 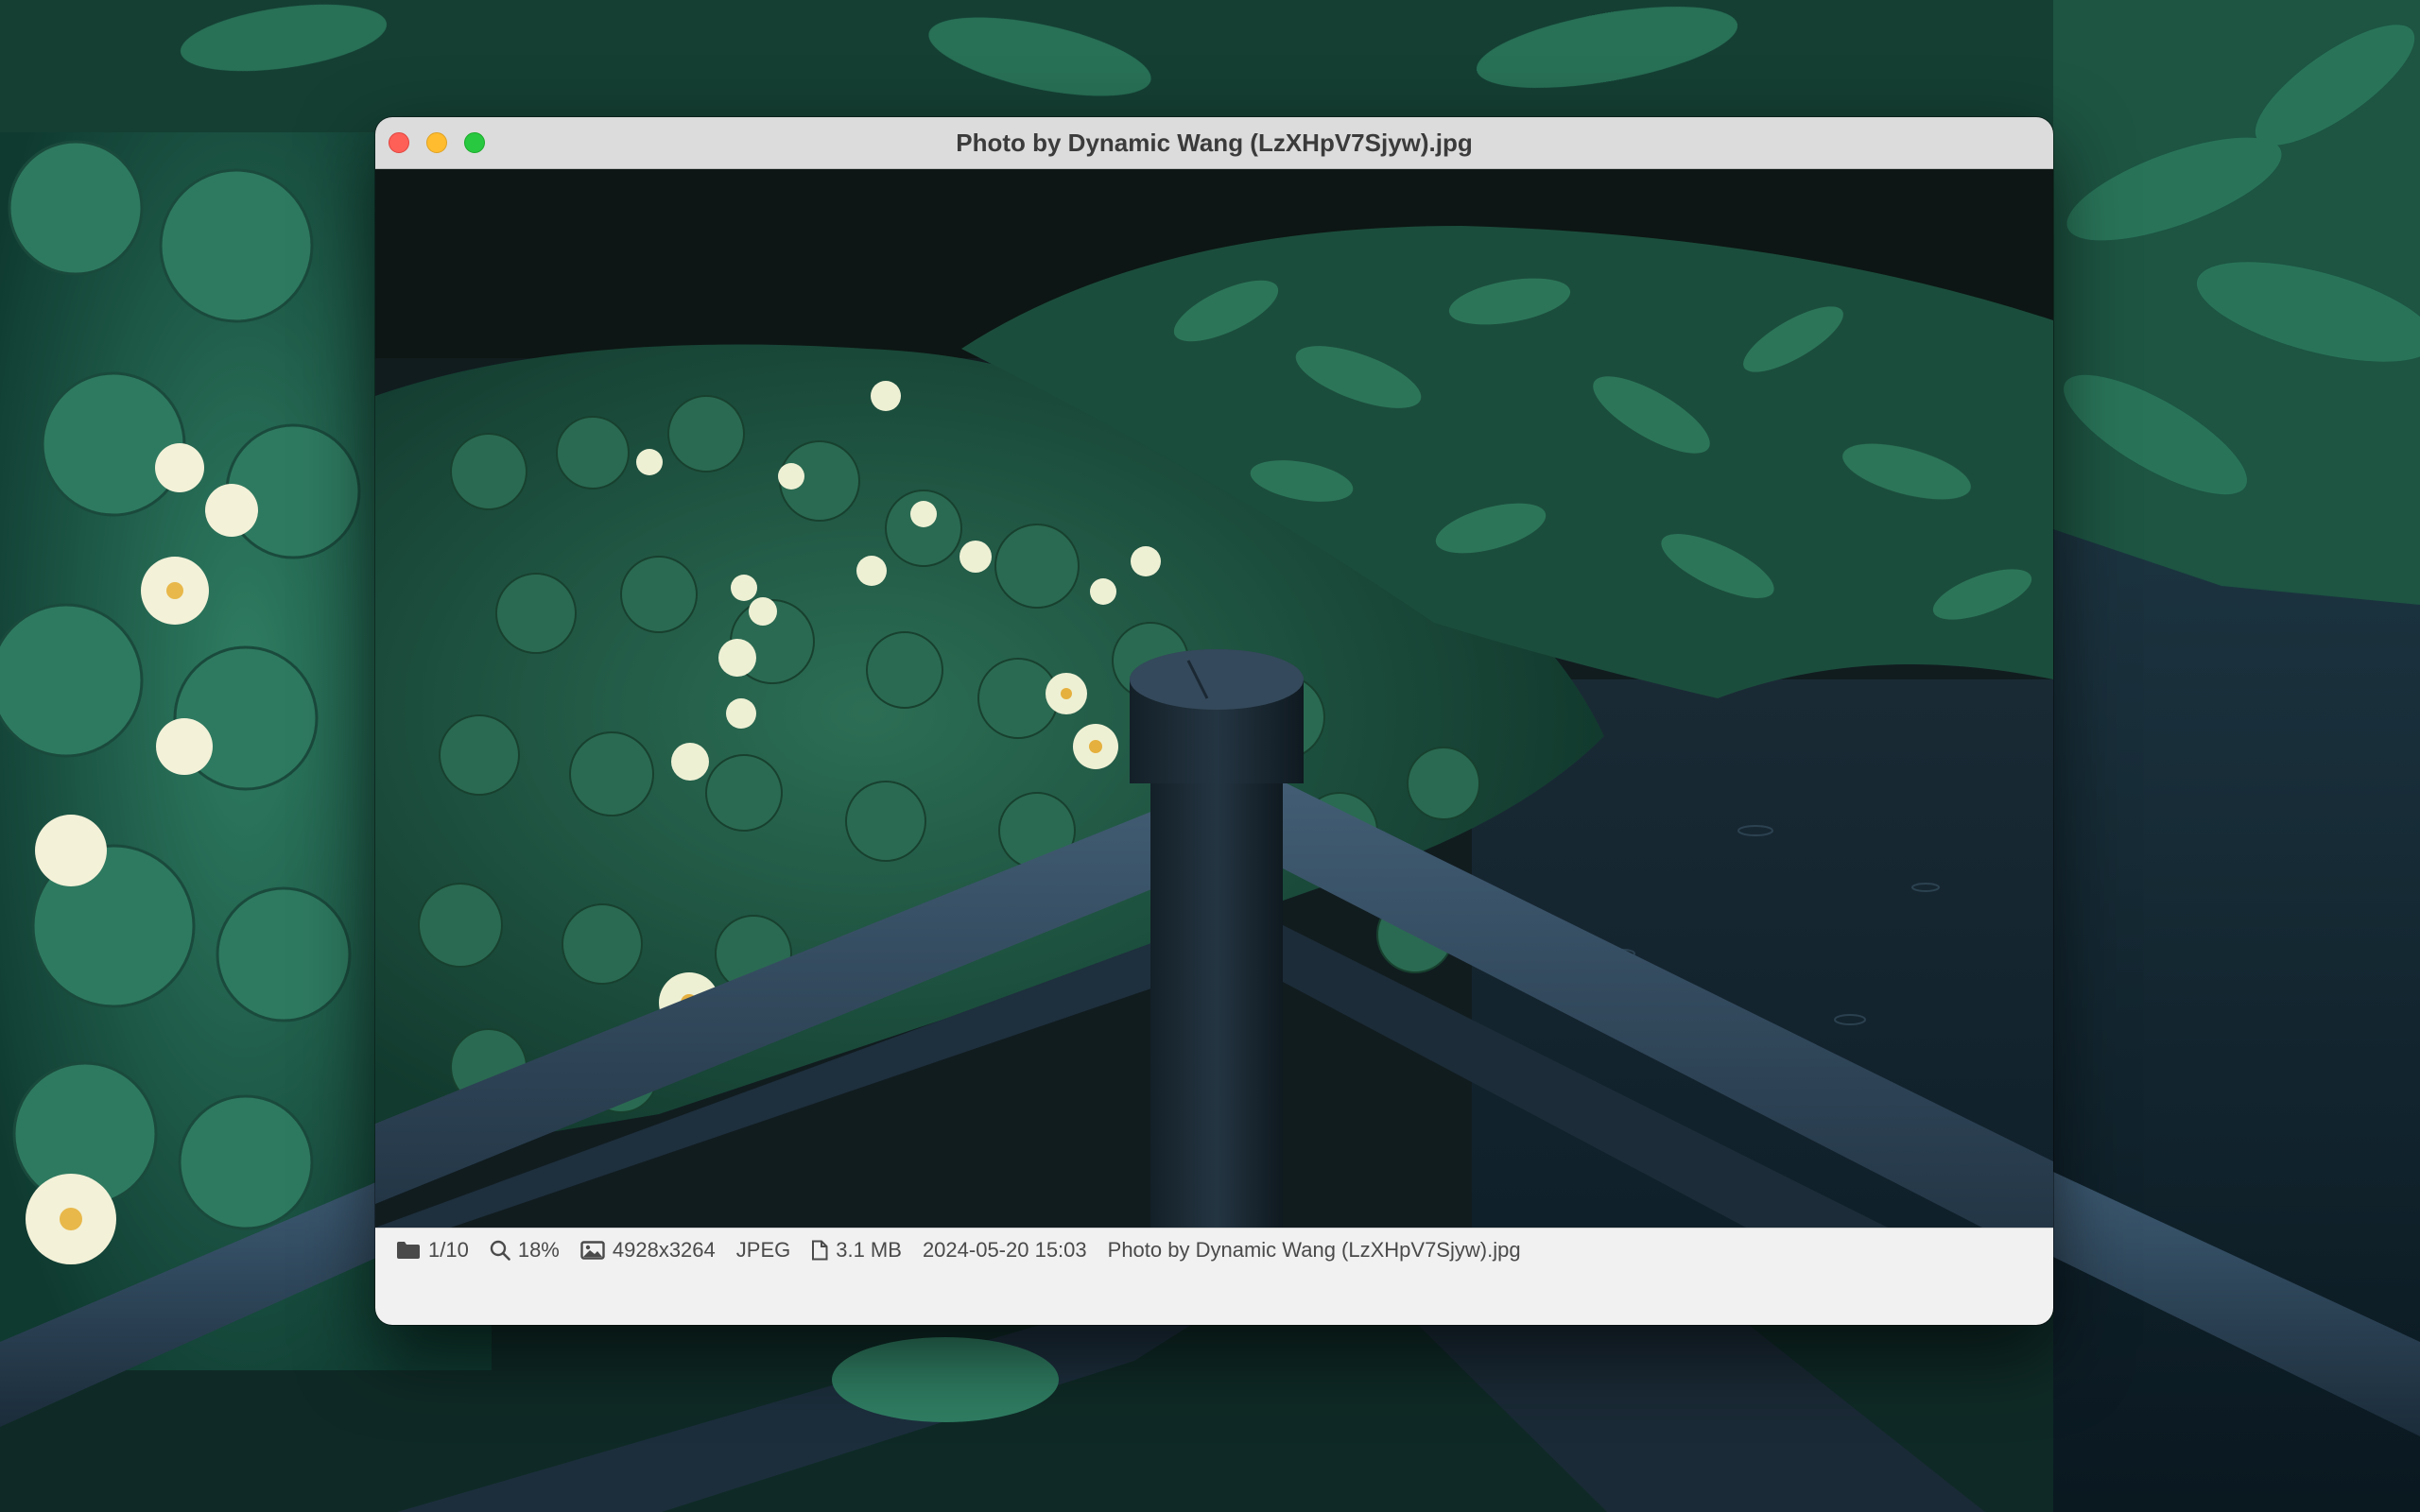 What do you see at coordinates (538, 1250) in the screenshot?
I see `zoom-level: 18%` at bounding box center [538, 1250].